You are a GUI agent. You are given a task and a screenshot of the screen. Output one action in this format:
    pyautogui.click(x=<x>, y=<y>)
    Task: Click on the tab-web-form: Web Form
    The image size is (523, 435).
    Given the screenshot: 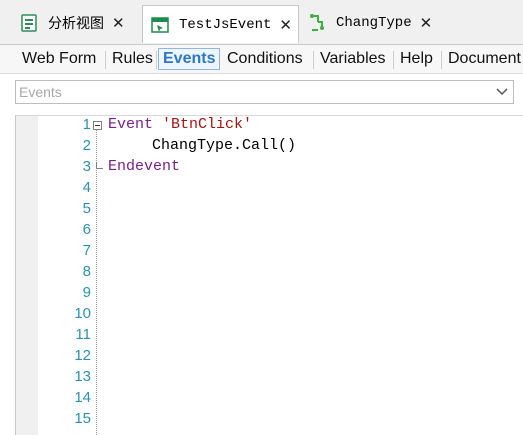 What is the action you would take?
    pyautogui.click(x=59, y=59)
    